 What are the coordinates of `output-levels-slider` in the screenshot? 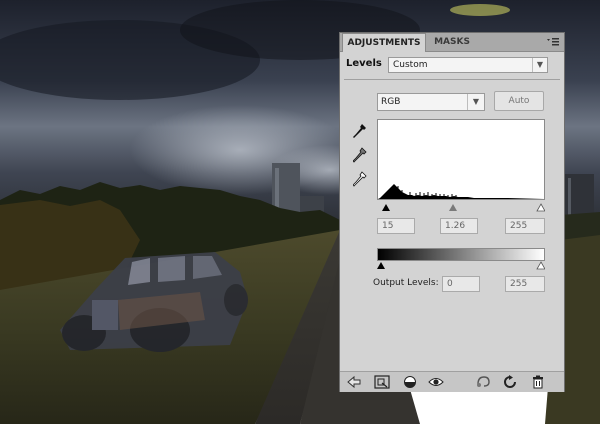 It's located at (461, 266).